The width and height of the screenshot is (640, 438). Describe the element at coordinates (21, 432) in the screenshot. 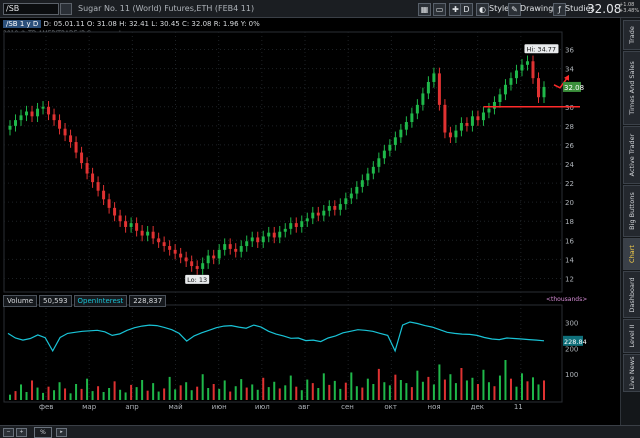

I see `zoom-in-icon: +` at that location.